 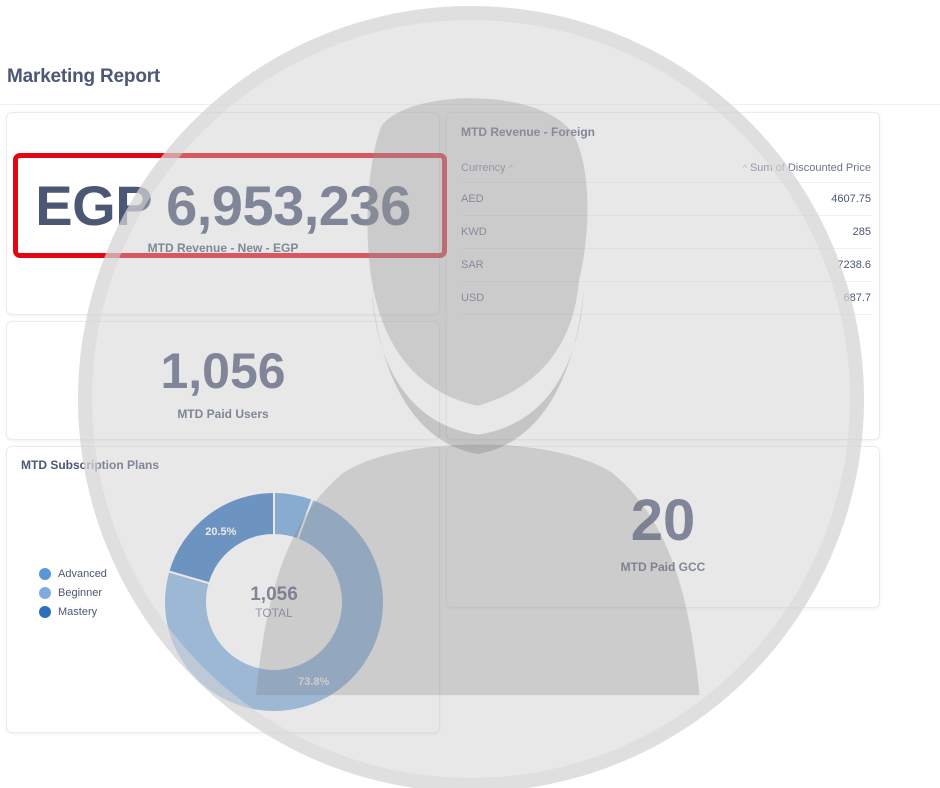 I want to click on table-row: SAR 7238.6, so click(x=666, y=265).